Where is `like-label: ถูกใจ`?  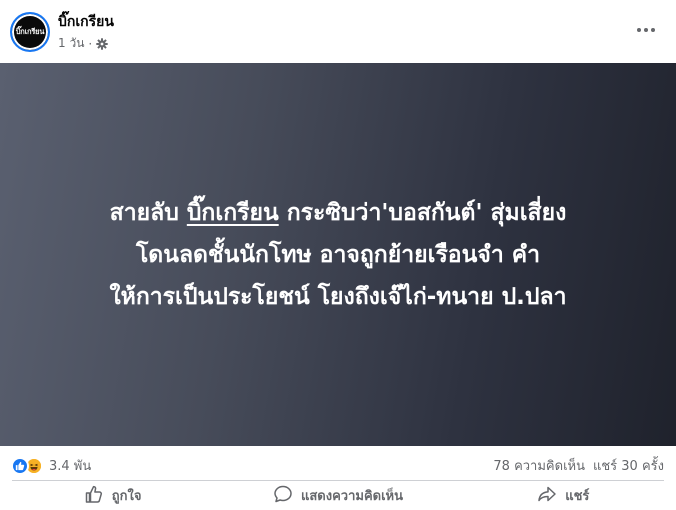
like-label: ถูกใจ is located at coordinates (126, 496).